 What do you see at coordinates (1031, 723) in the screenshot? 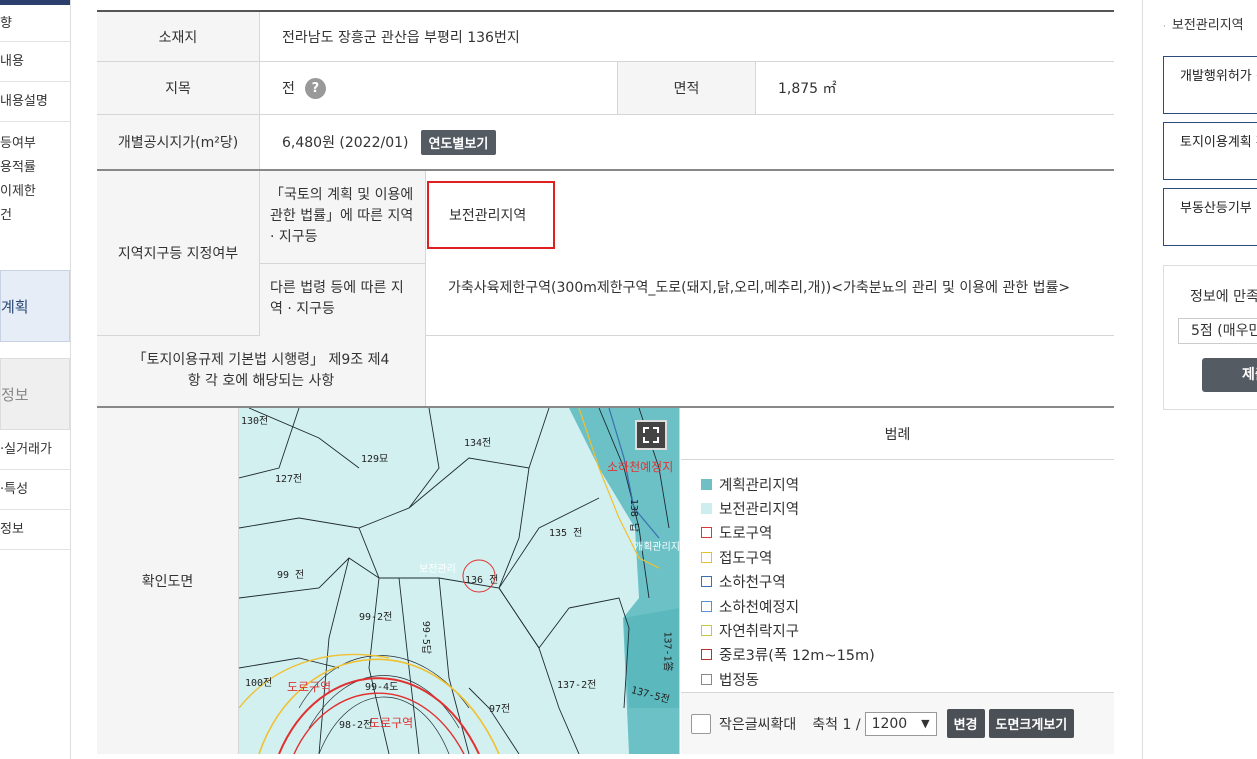
I see `large-map-button: 도면크게보기` at bounding box center [1031, 723].